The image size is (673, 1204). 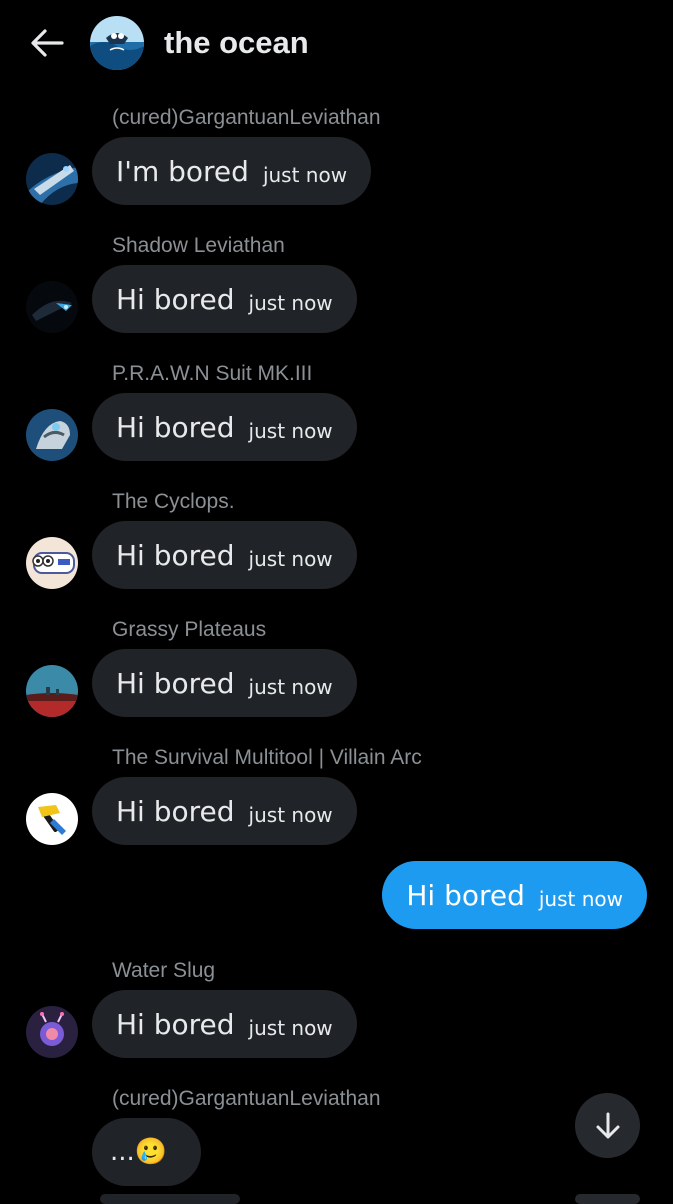 What do you see at coordinates (173, 502) in the screenshot?
I see `sender-name: The Cyclops.` at bounding box center [173, 502].